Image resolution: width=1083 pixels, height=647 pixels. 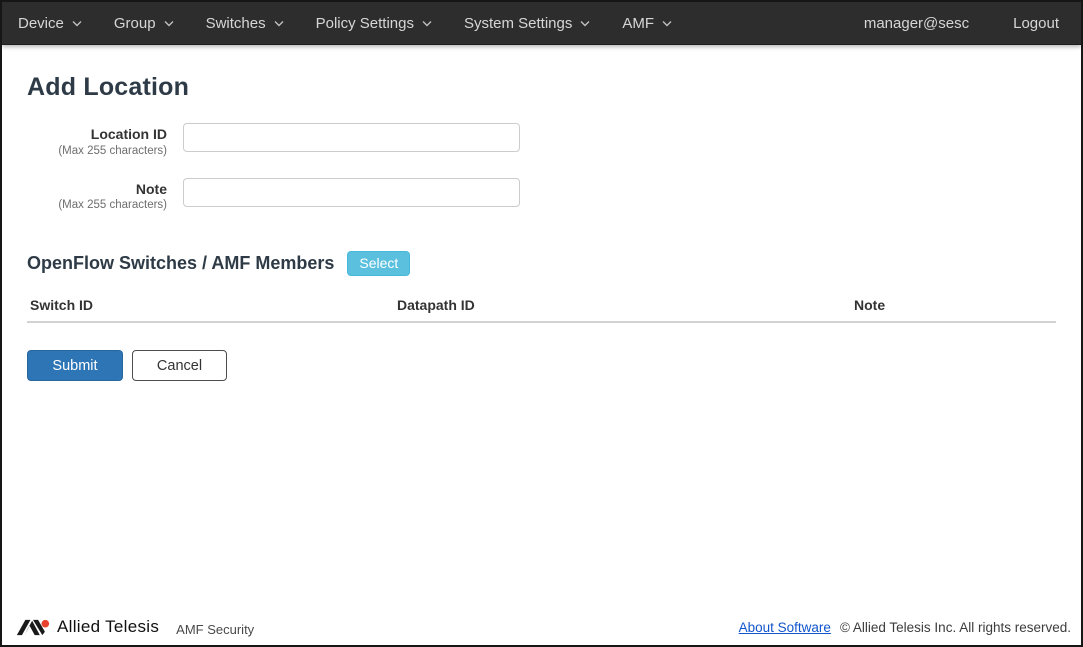 What do you see at coordinates (181, 263) in the screenshot?
I see `members-section-title: OpenFlow Switches / AMF Members` at bounding box center [181, 263].